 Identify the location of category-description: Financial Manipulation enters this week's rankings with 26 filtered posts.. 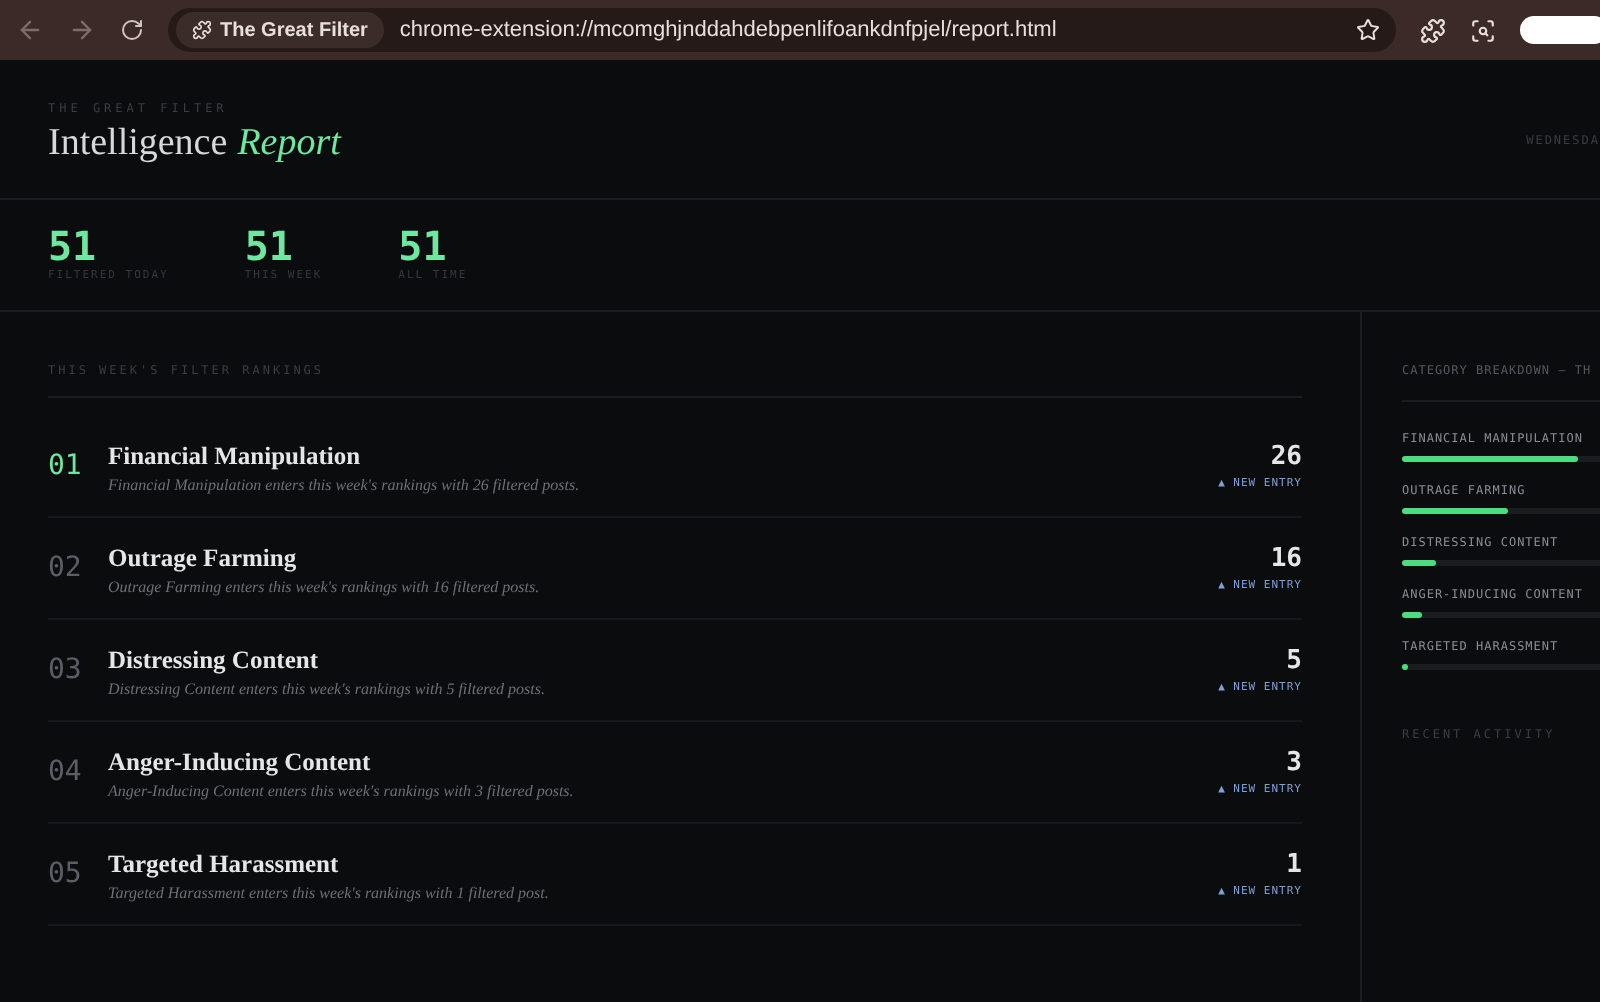
(345, 486).